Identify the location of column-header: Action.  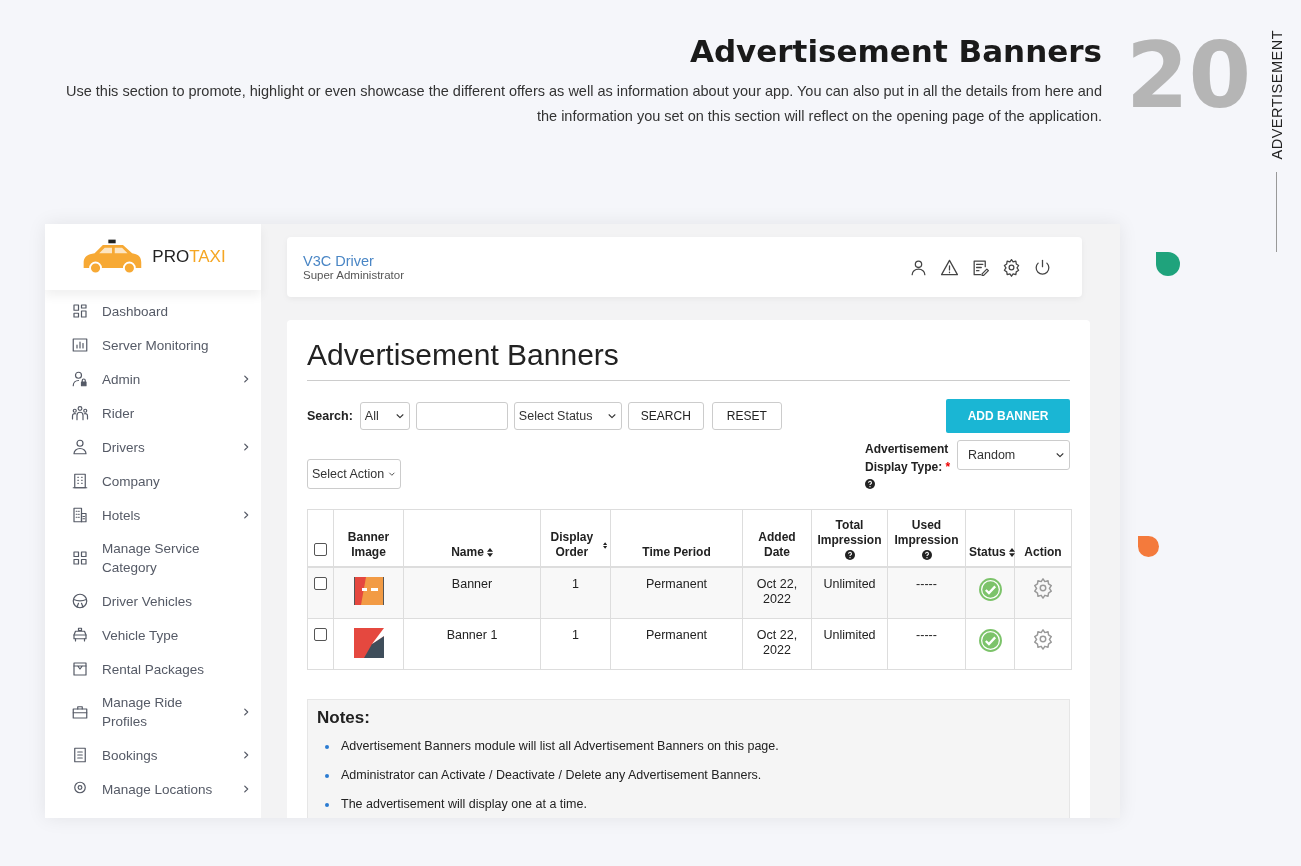
(1043, 552).